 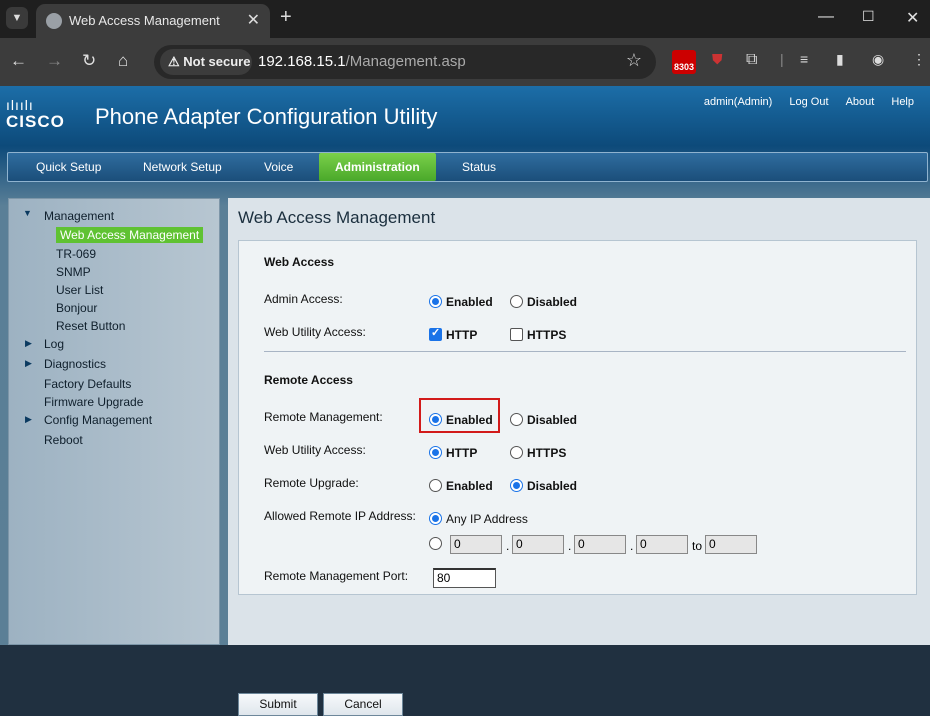 I want to click on sidebar-item-log: Log, so click(x=54, y=344).